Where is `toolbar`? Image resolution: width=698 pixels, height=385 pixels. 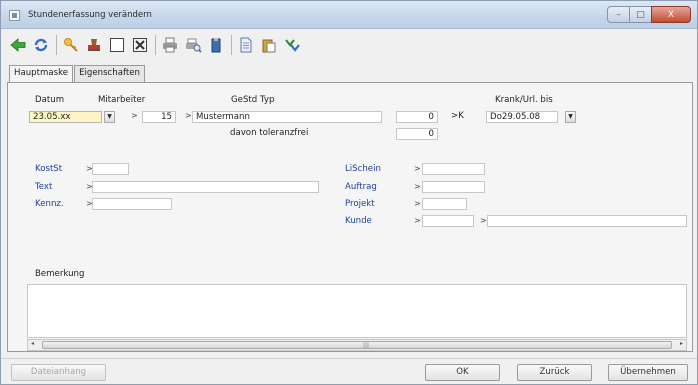 toolbar is located at coordinates (155, 45).